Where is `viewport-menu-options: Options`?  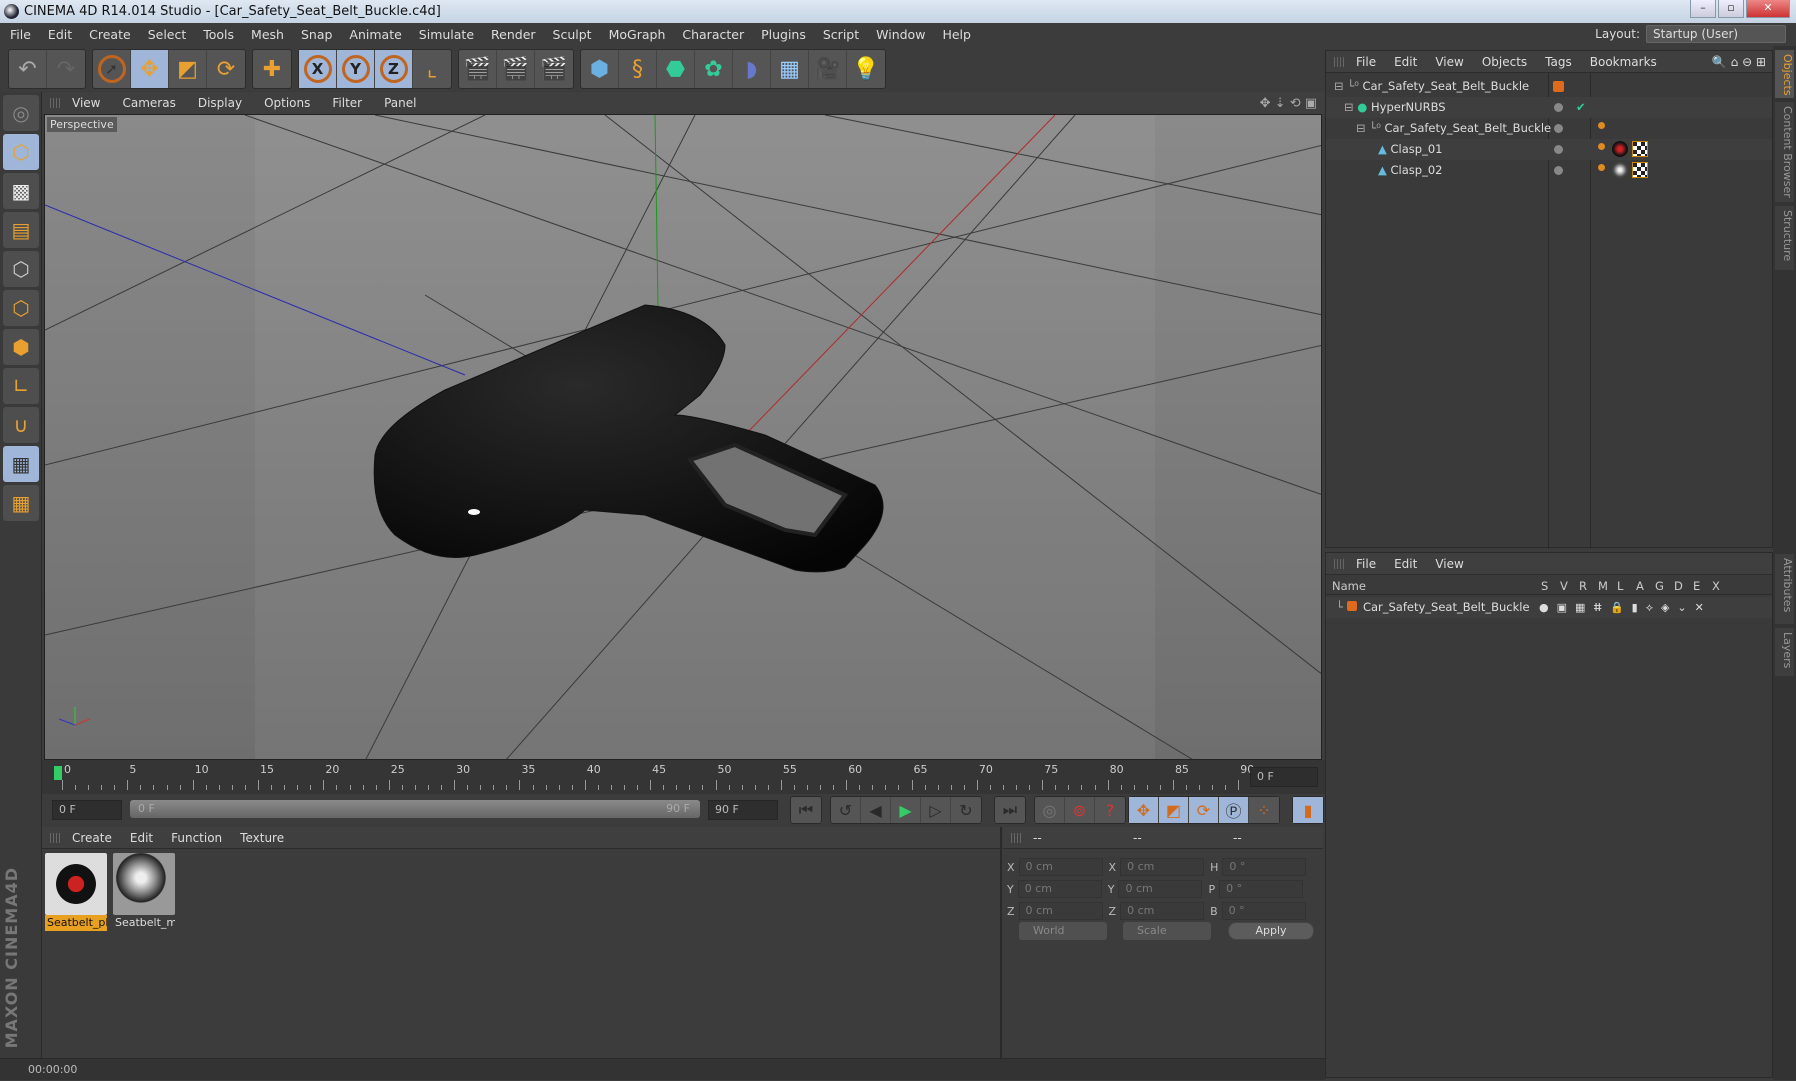
viewport-menu-options: Options is located at coordinates (287, 103).